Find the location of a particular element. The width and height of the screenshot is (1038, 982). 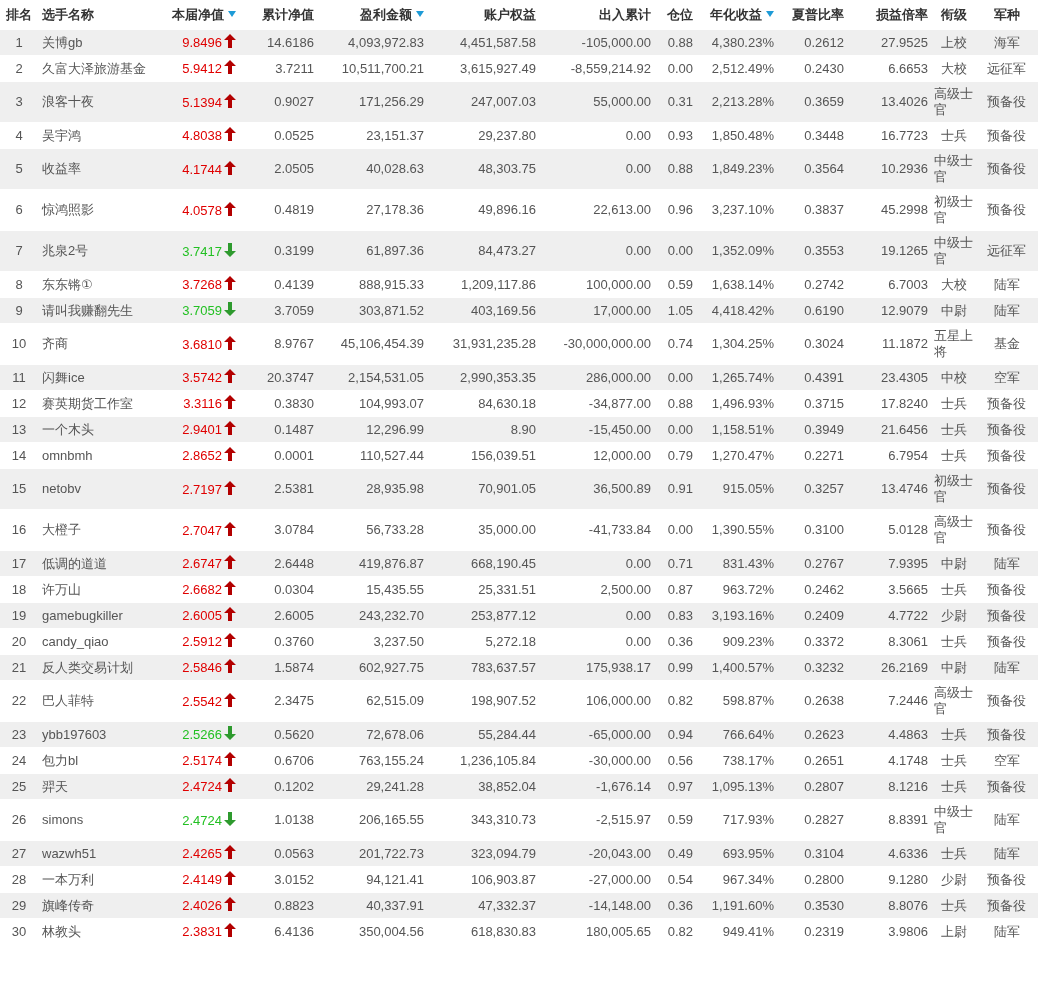

table-cell: 5,272.18 is located at coordinates (510, 641).